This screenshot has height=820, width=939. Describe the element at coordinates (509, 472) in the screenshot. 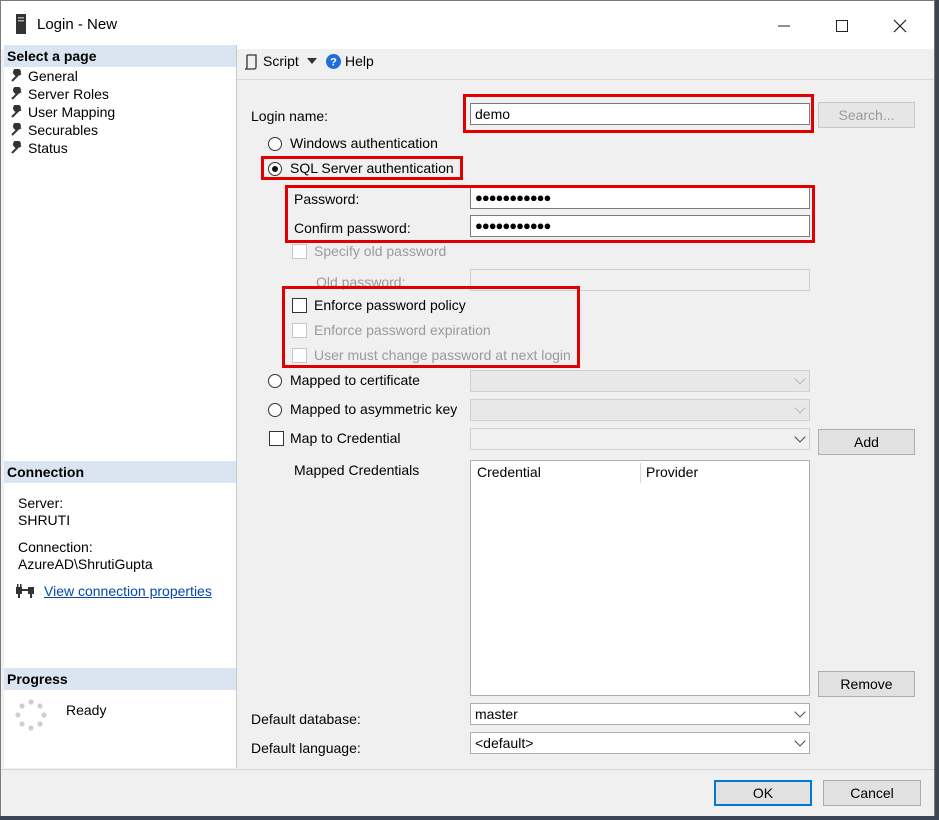

I see `column-header-credential: Credential` at that location.